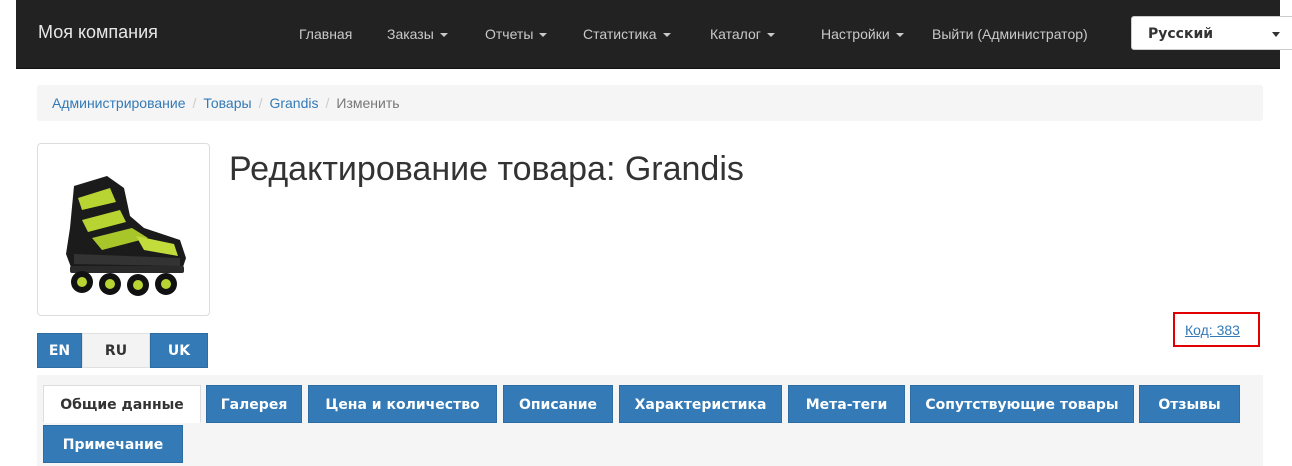 The image size is (1292, 466). I want to click on nav-catalog: Каталог, so click(742, 34).